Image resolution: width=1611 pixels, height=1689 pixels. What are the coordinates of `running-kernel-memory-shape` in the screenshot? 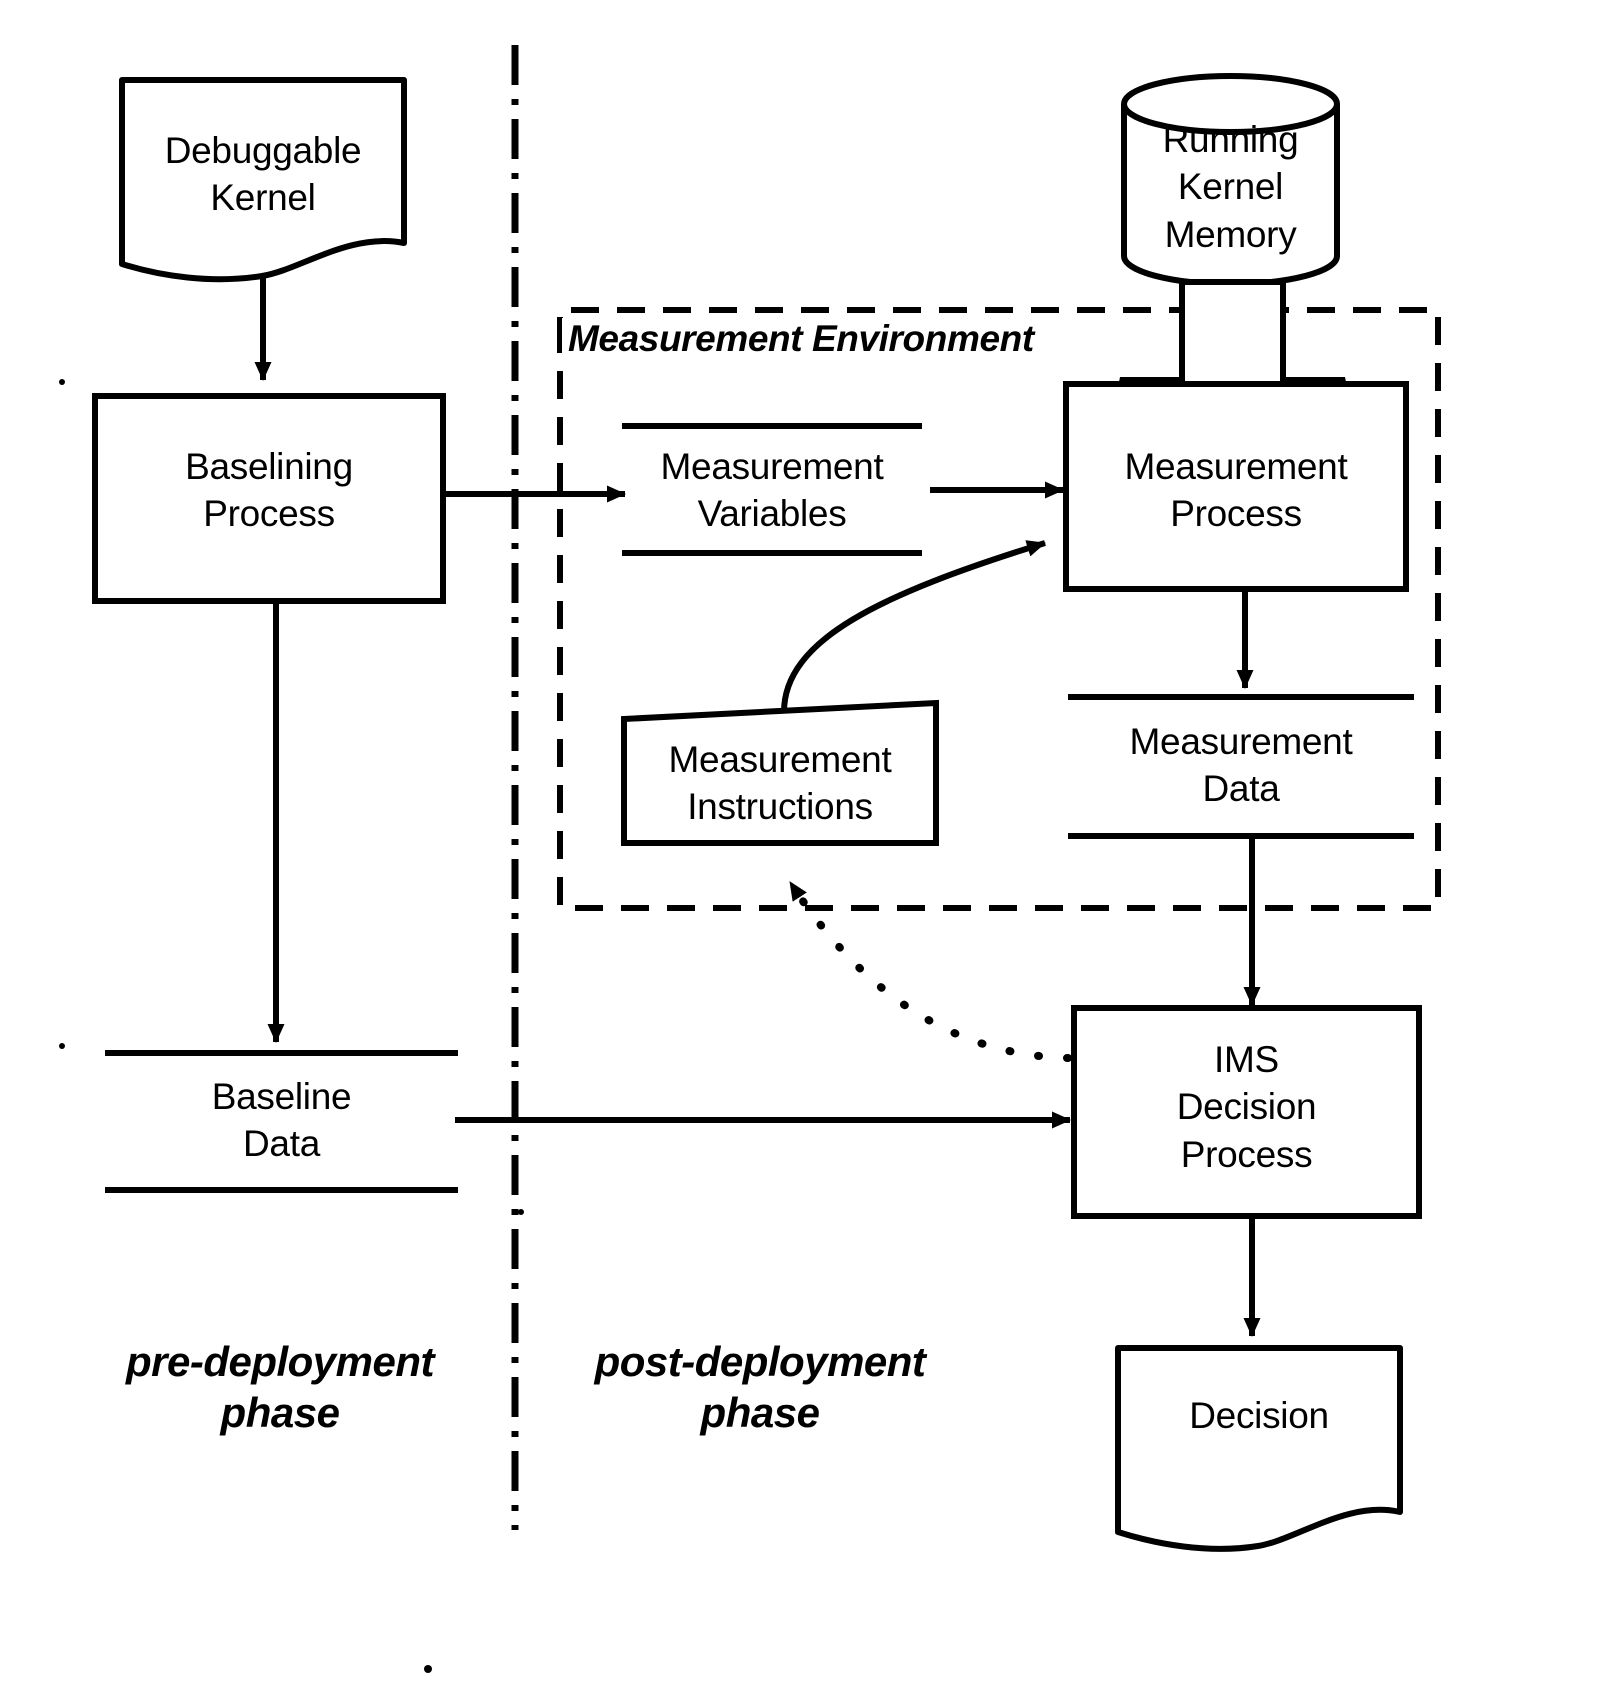 It's located at (1230, 180).